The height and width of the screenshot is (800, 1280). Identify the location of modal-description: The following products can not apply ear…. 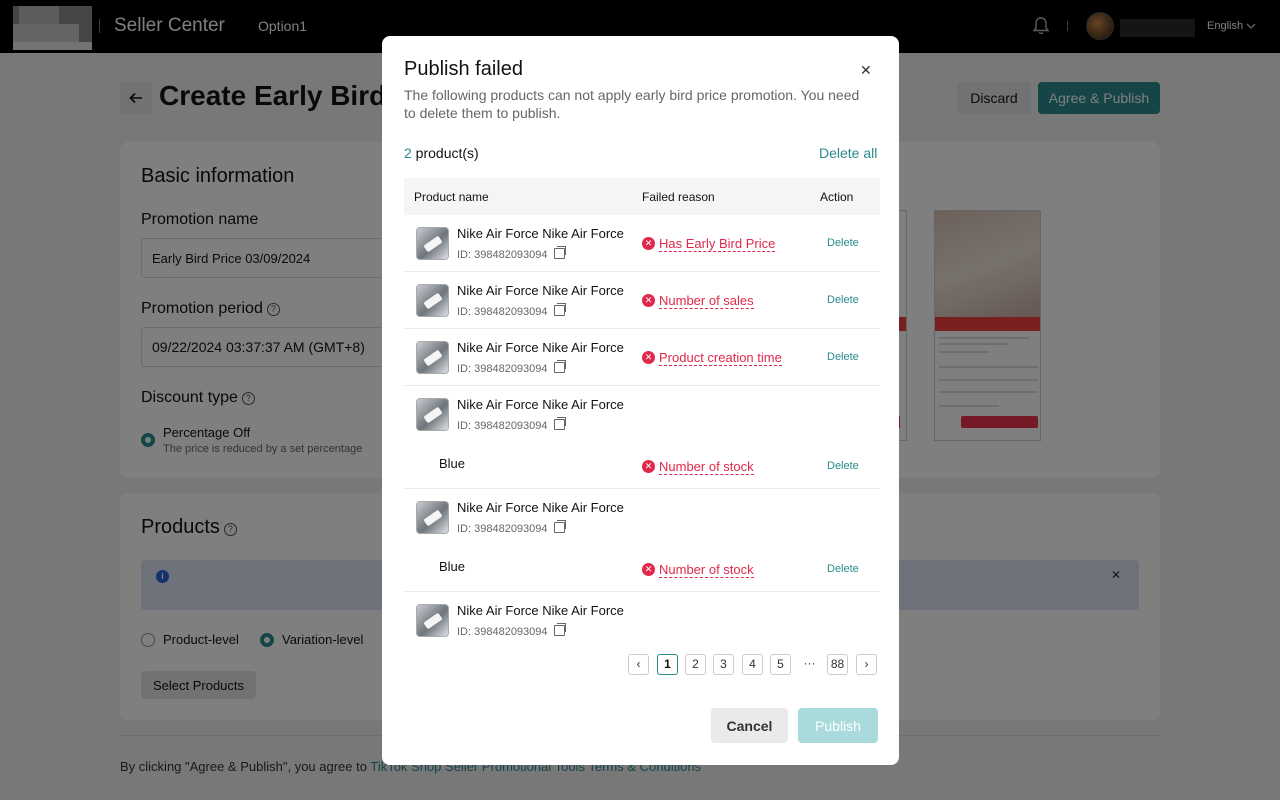
(632, 104).